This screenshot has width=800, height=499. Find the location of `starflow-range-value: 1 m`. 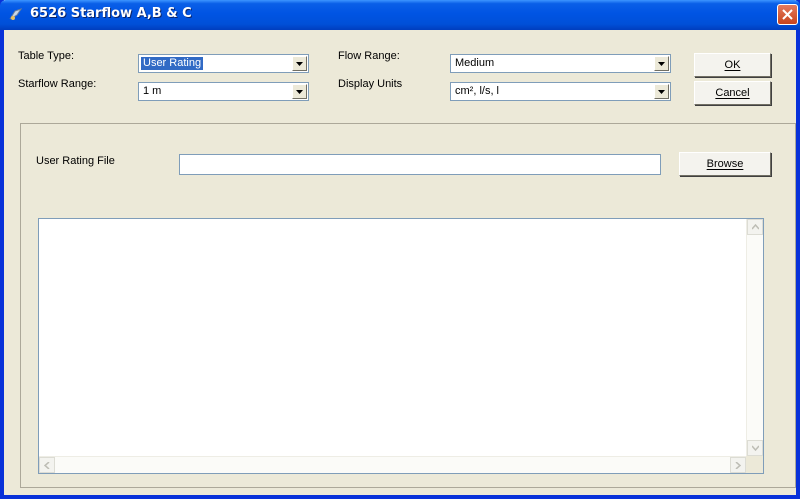

starflow-range-value: 1 m is located at coordinates (152, 91).